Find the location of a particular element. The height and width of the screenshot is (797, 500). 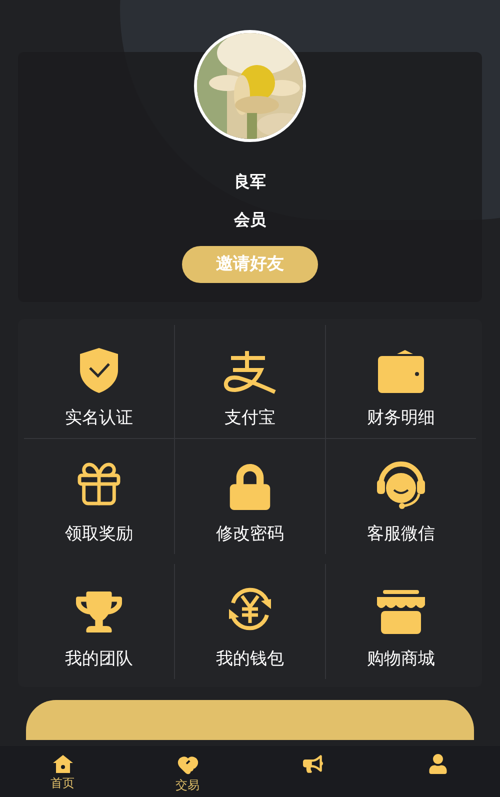

menu-item: 实名认证 is located at coordinates (99, 381).